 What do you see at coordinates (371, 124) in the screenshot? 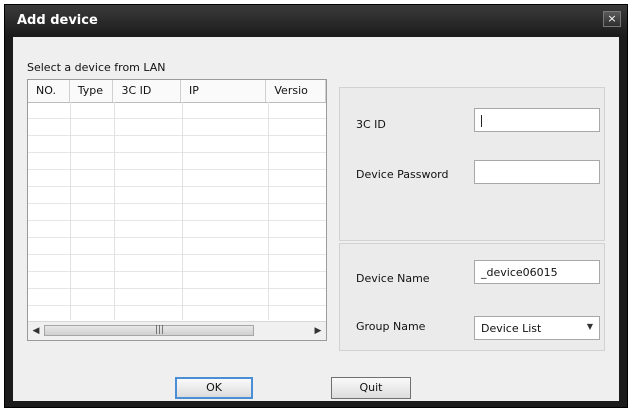
I see `3c-id-label: 3C ID` at bounding box center [371, 124].